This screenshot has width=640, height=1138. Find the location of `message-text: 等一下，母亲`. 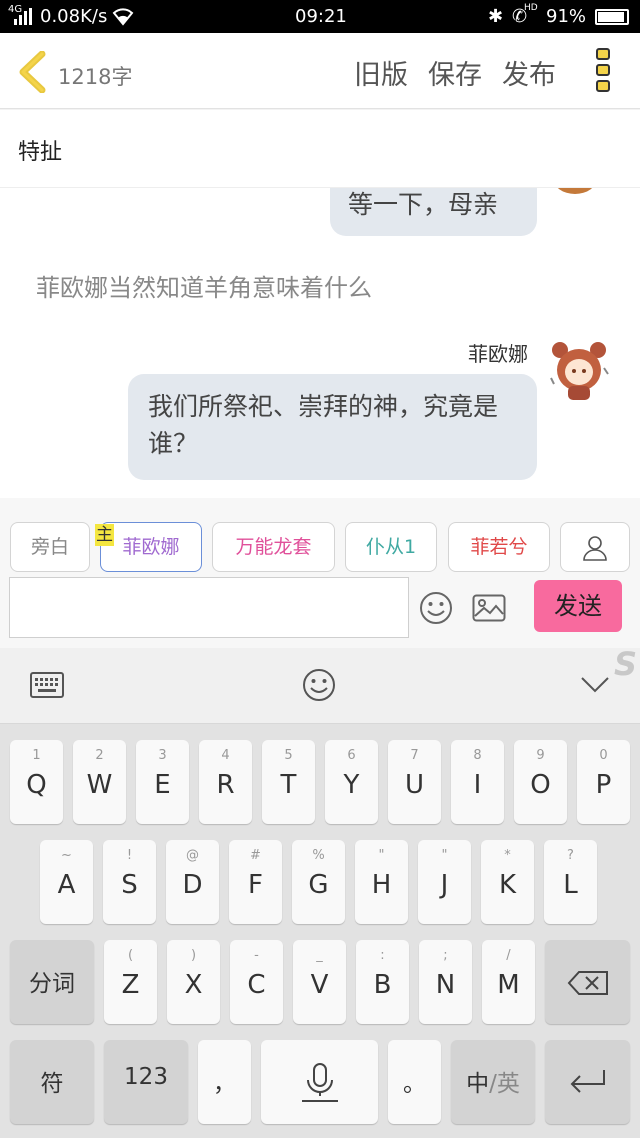

message-text: 等一下，母亲 is located at coordinates (423, 204).